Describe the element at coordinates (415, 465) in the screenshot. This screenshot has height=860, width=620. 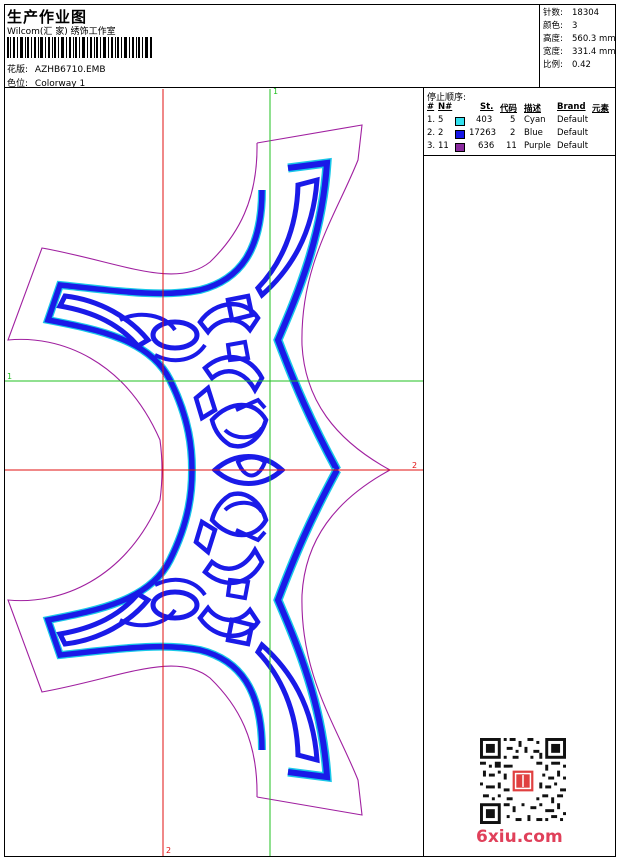
I see `guide-label-h-red: 2` at that location.